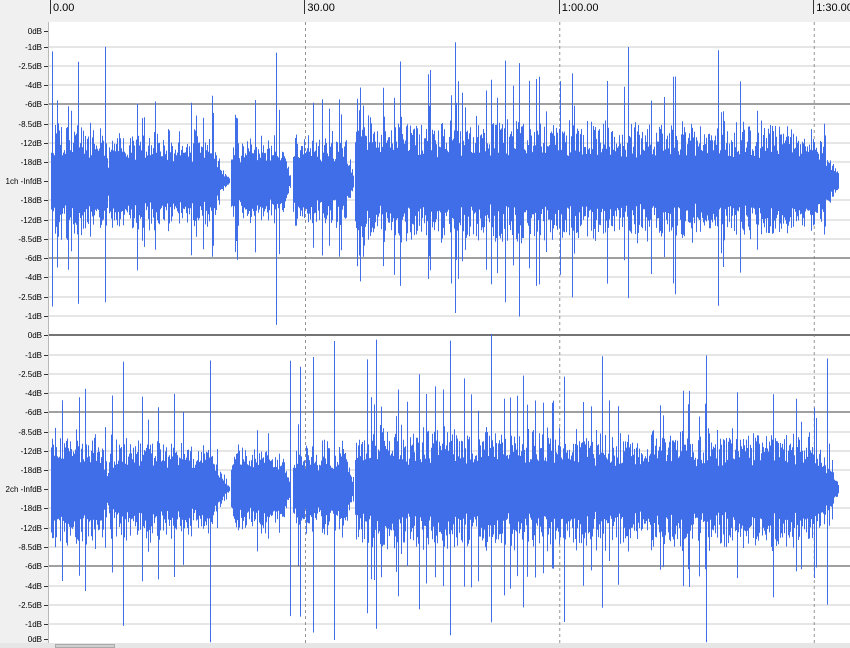 This screenshot has height=648, width=850. Describe the element at coordinates (425, 11) in the screenshot. I see `timeline-ruler: 0.00 30.00 1:00.00 1:30.00` at that location.